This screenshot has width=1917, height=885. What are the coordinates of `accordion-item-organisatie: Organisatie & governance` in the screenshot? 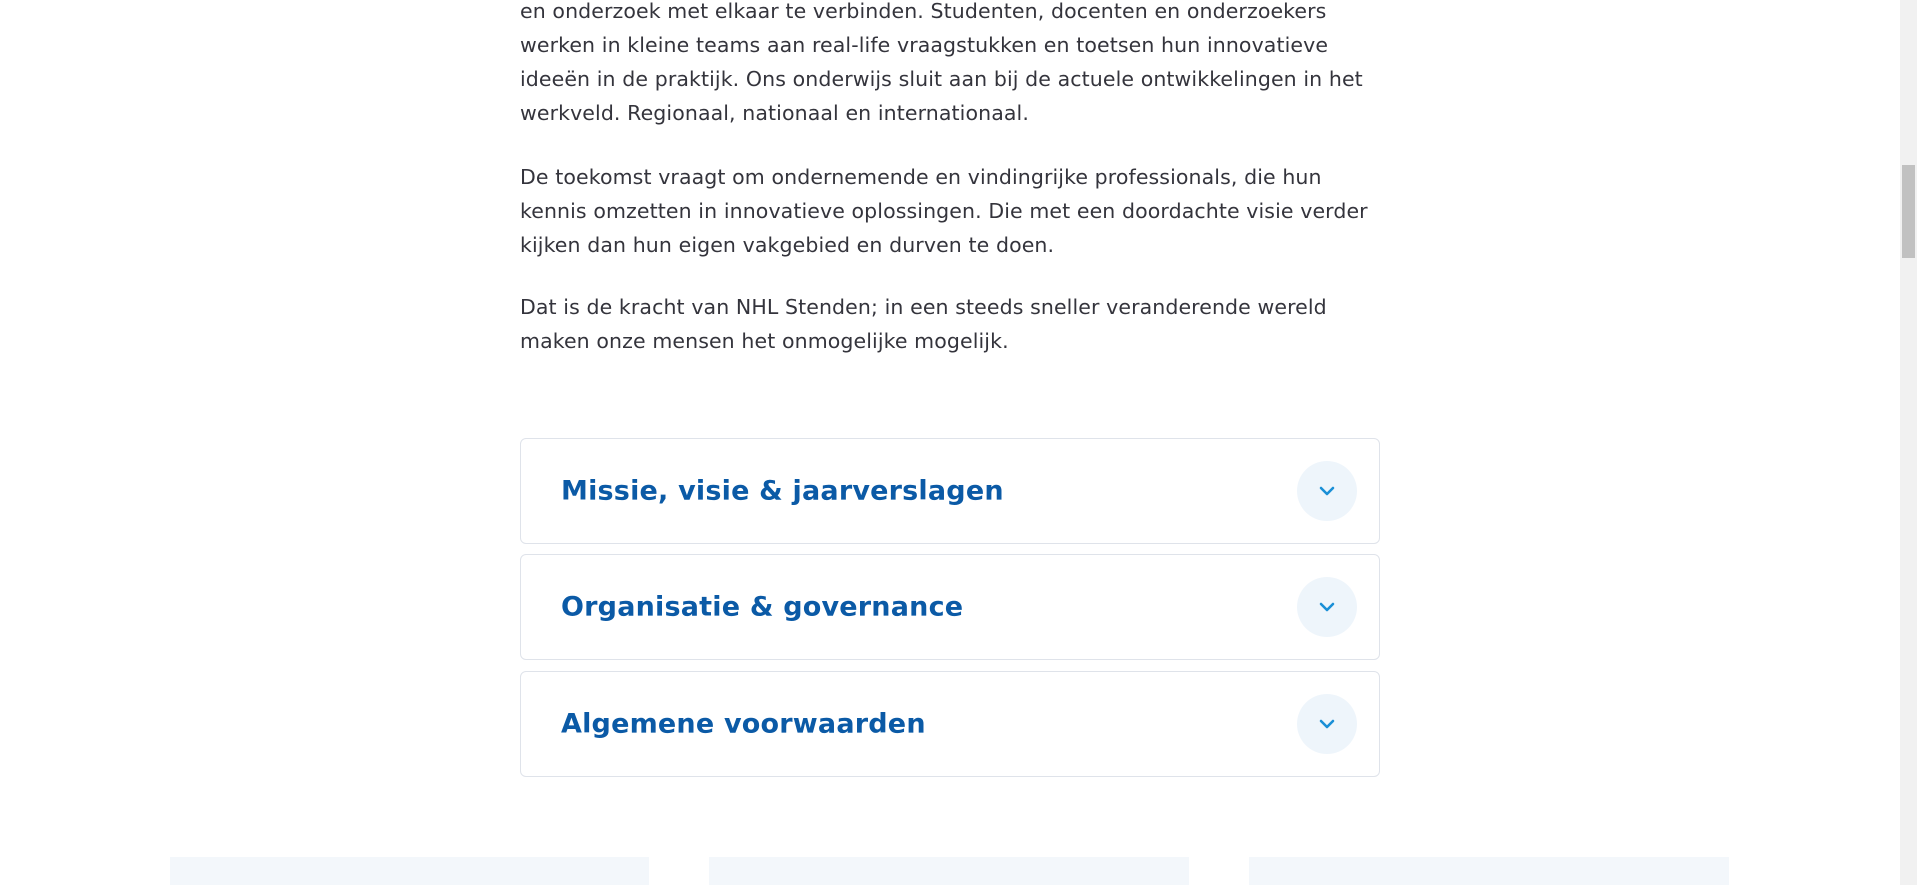 It's located at (950, 607).